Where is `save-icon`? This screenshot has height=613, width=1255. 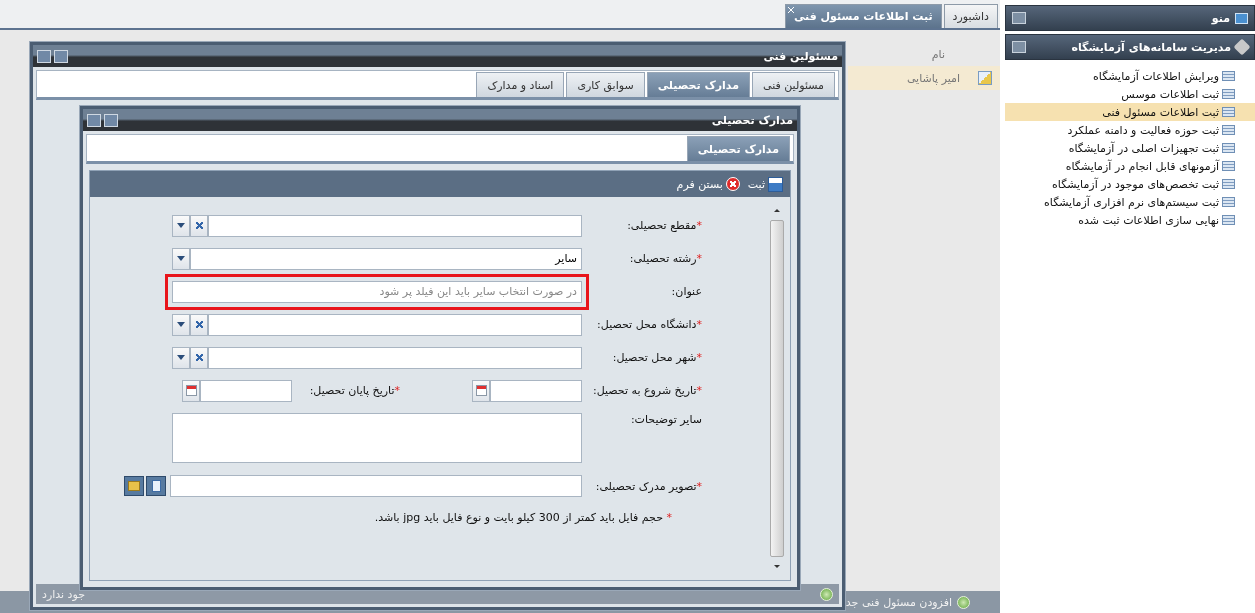
save-icon is located at coordinates (775, 184).